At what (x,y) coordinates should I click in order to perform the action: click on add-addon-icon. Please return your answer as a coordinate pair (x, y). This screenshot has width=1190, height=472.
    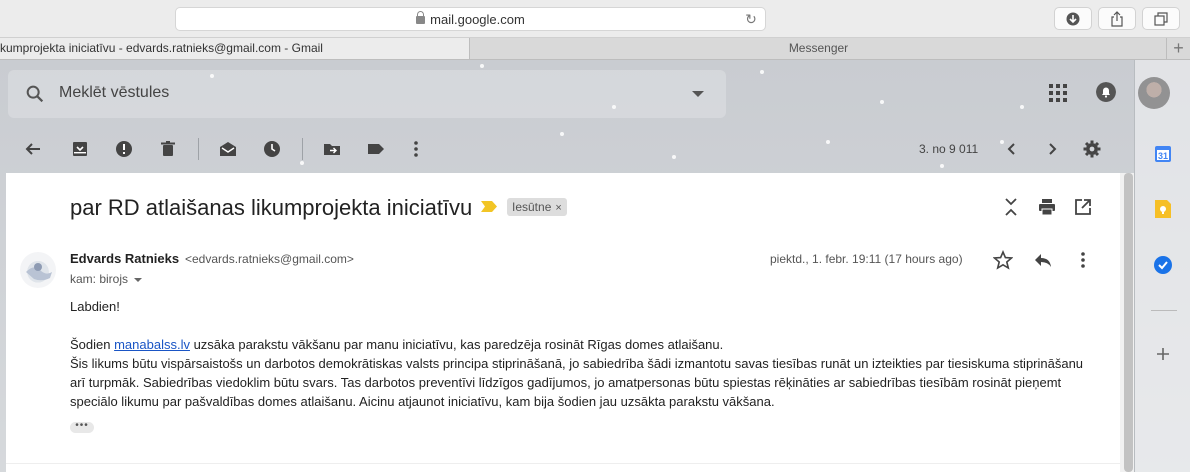
    Looking at the image, I should click on (1163, 354).